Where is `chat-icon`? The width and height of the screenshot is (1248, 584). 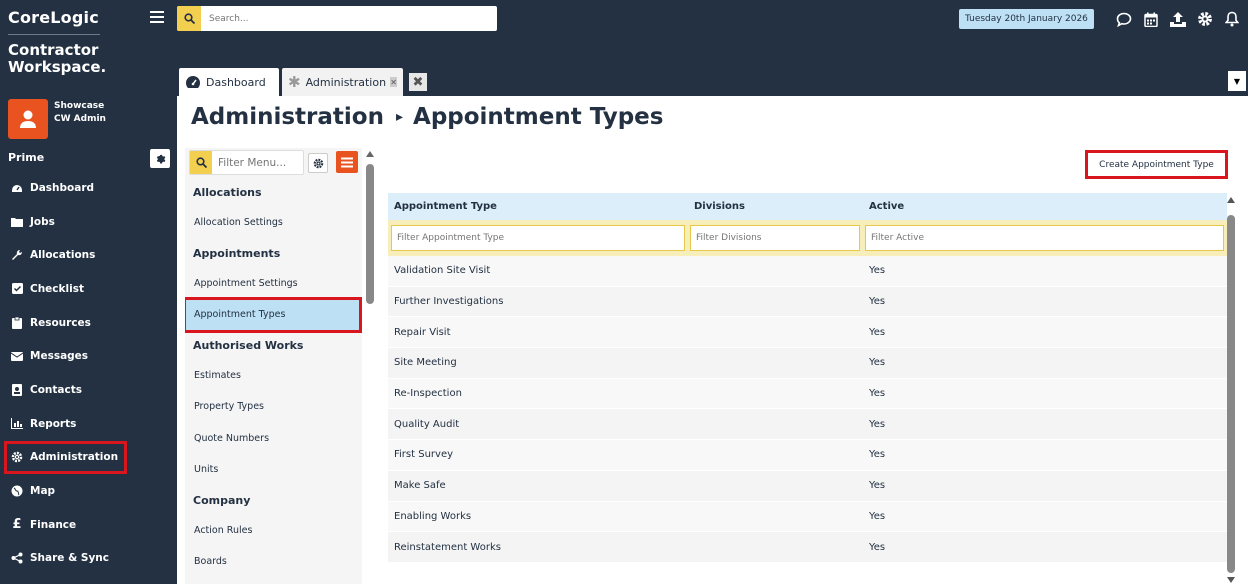 chat-icon is located at coordinates (1124, 19).